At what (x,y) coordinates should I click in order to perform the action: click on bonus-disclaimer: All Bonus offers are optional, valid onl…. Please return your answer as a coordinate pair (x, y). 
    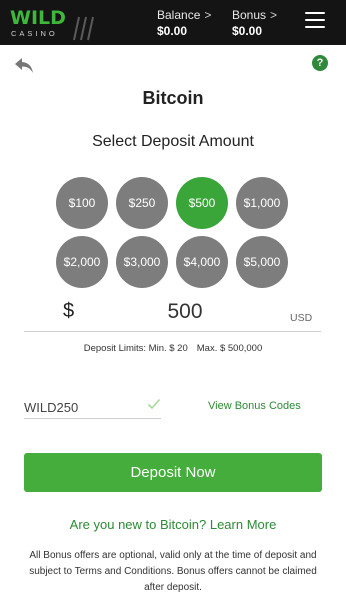
    Looking at the image, I should click on (173, 571).